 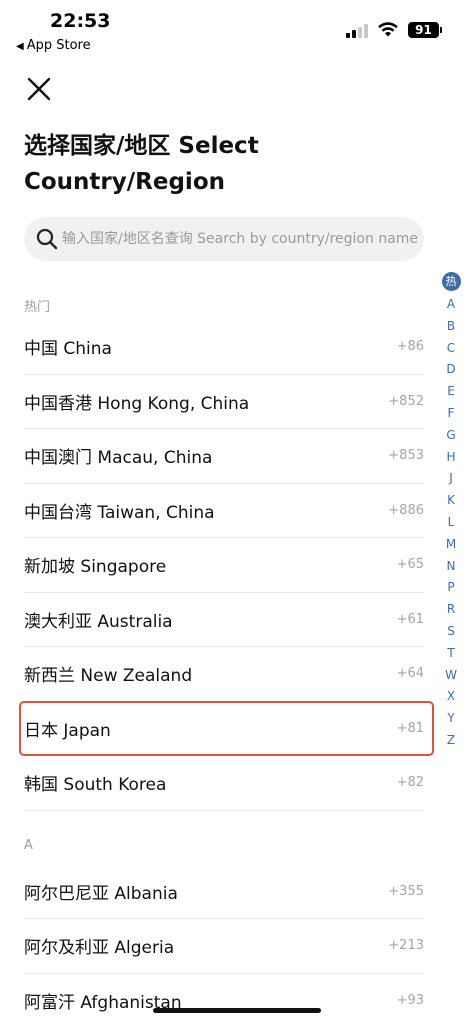 I want to click on section-header-hot: 热门, so click(x=37, y=307).